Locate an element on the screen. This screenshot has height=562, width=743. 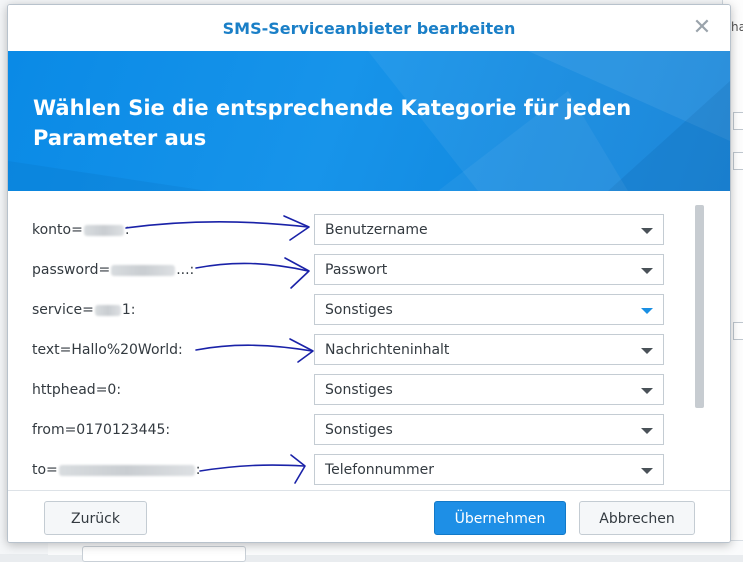
parameter-row: text=Hallo%20World: Nachrichteninhalt is located at coordinates (358, 351).